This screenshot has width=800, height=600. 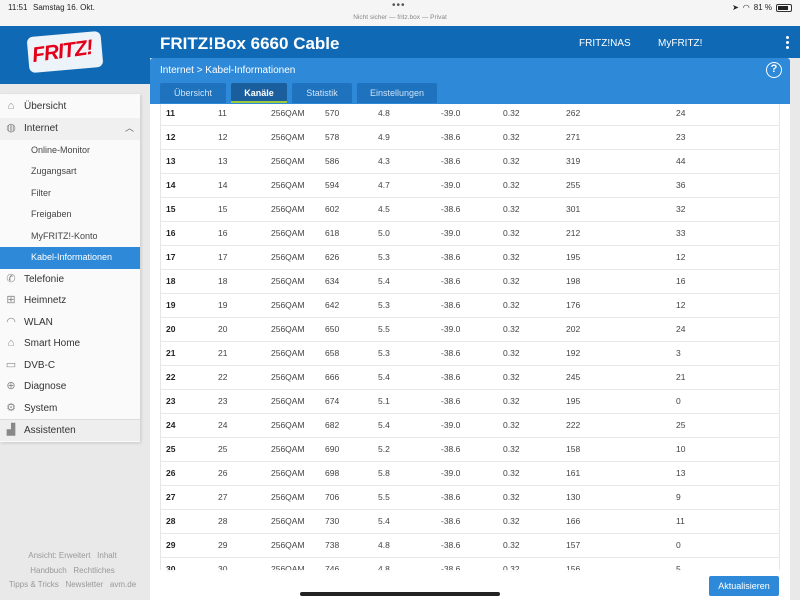 What do you see at coordinates (34, 584) in the screenshot?
I see `footer-link-tipps: Tipps & Tricks` at bounding box center [34, 584].